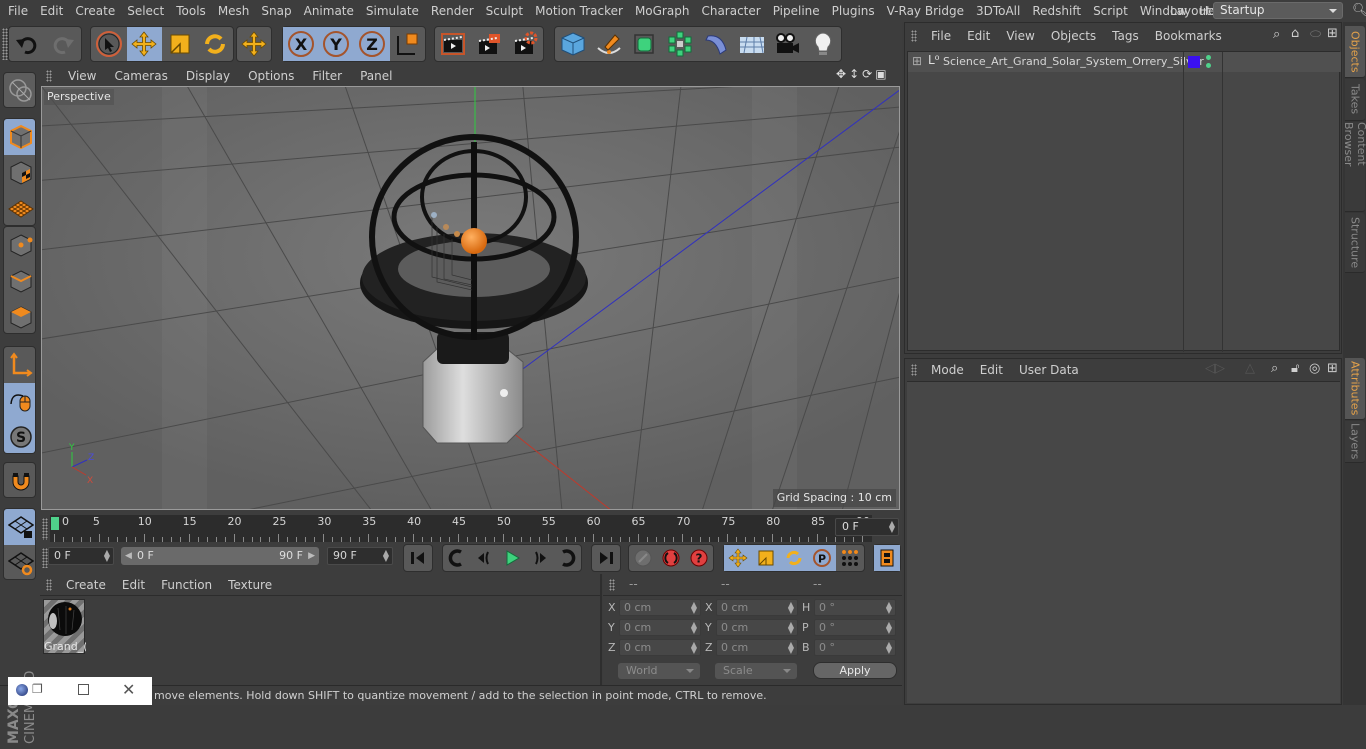 This screenshot has width=1366, height=749. I want to click on make-editable-button, so click(19, 90).